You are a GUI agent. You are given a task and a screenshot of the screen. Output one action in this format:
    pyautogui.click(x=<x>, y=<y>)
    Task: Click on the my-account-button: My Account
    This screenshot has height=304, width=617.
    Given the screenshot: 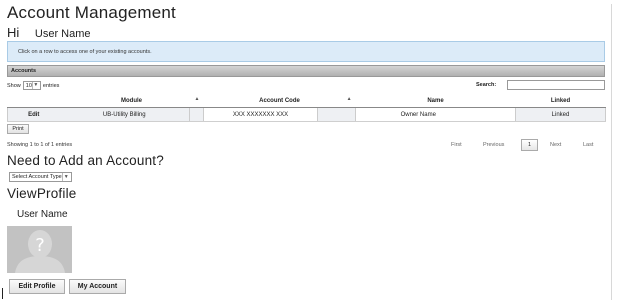 What is the action you would take?
    pyautogui.click(x=97, y=286)
    